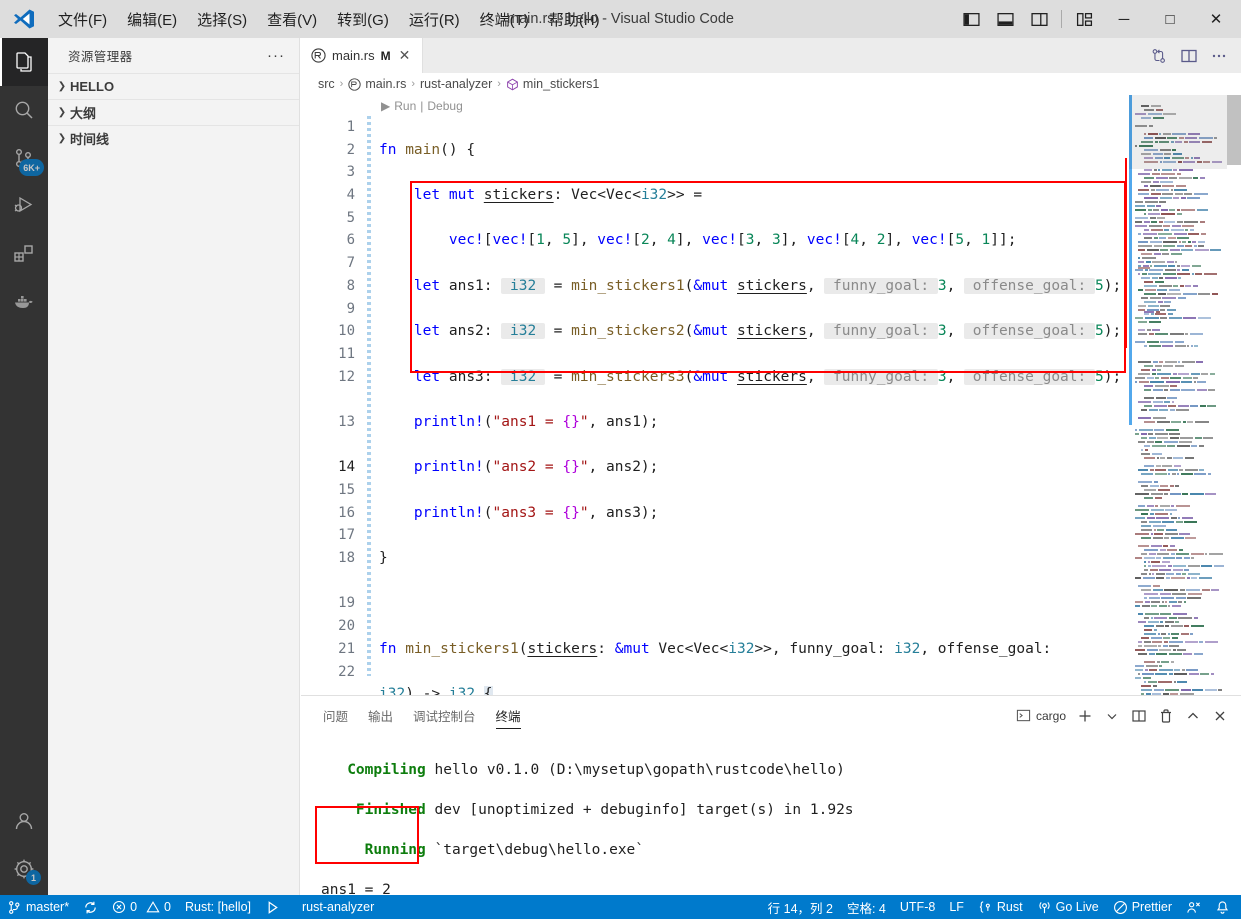 The image size is (1241, 919). What do you see at coordinates (917, 907) in the screenshot?
I see `status-encoding: UTF-8` at bounding box center [917, 907].